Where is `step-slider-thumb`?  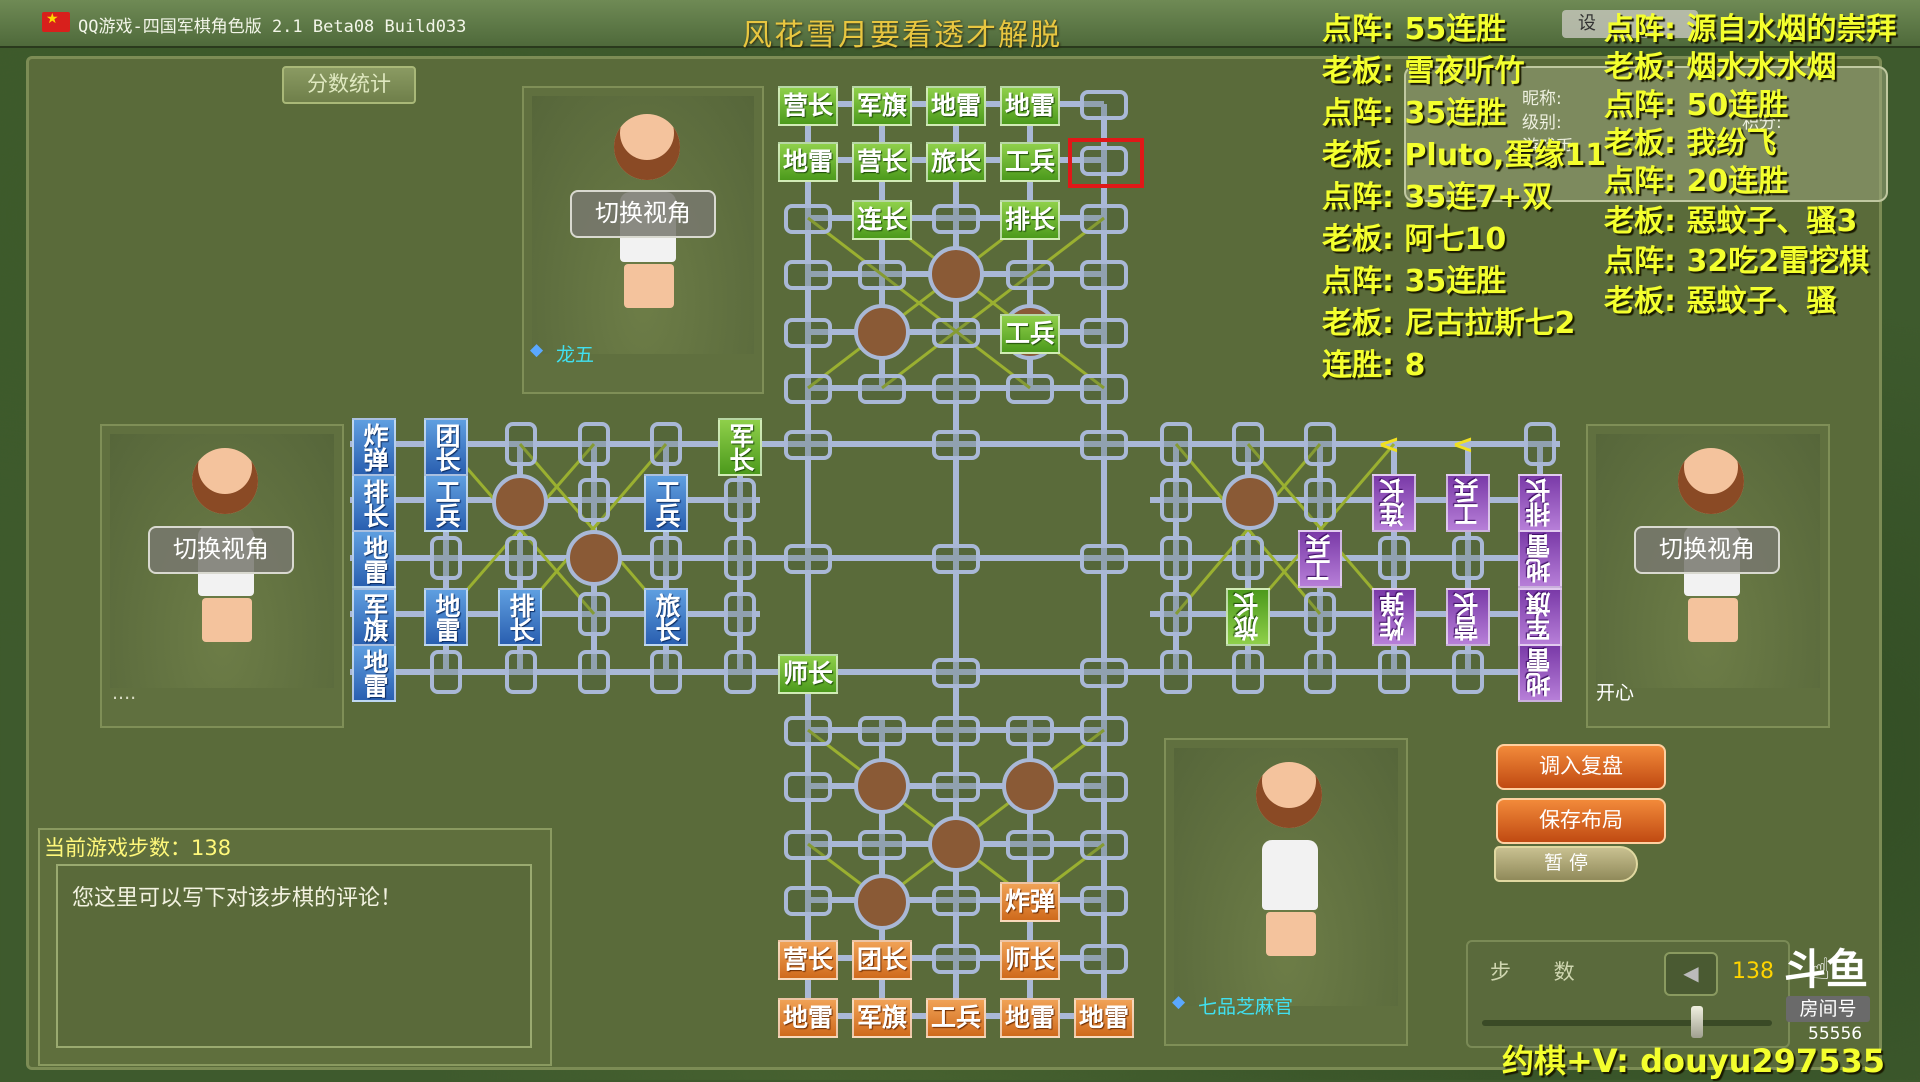
step-slider-thumb is located at coordinates (1696, 1022).